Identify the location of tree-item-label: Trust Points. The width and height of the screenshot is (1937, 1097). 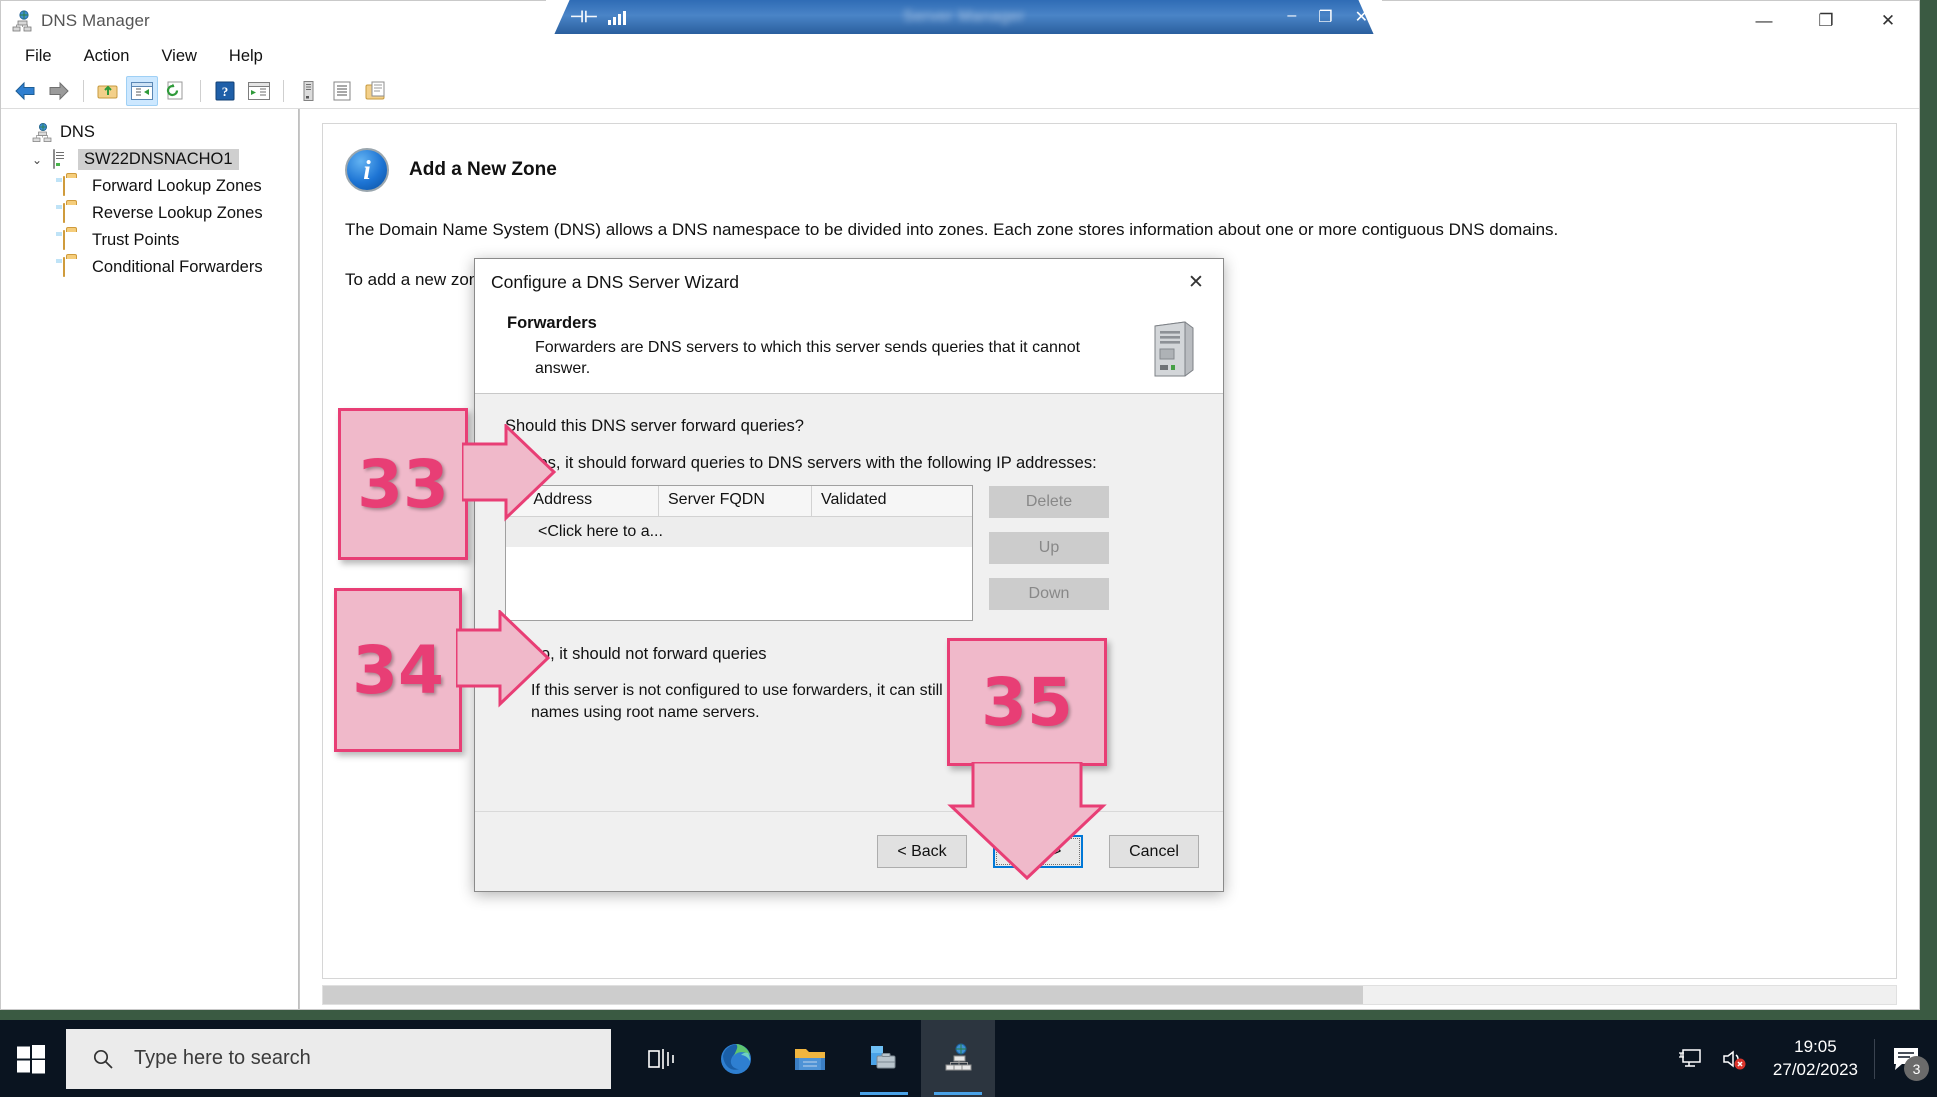
(136, 240).